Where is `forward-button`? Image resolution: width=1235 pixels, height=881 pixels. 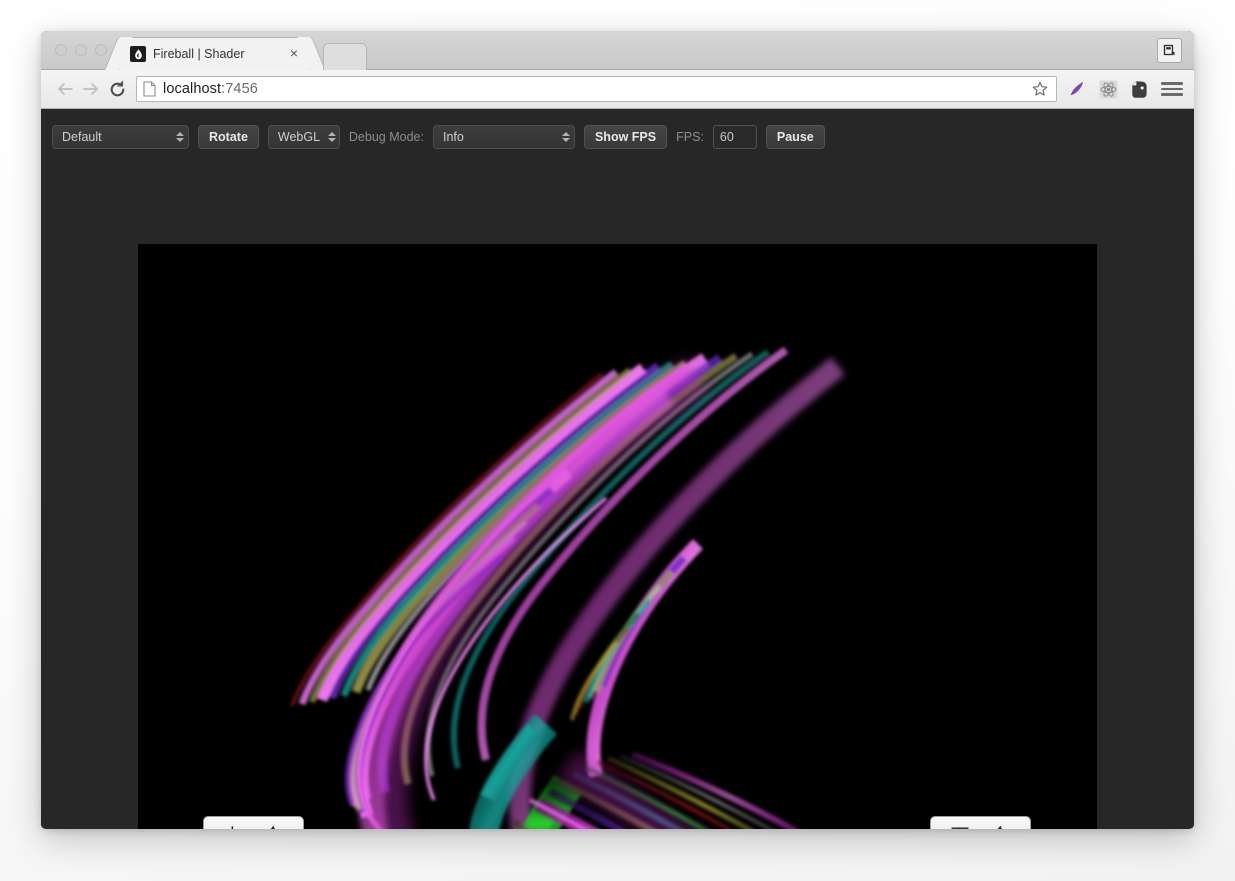
forward-button is located at coordinates (91, 89).